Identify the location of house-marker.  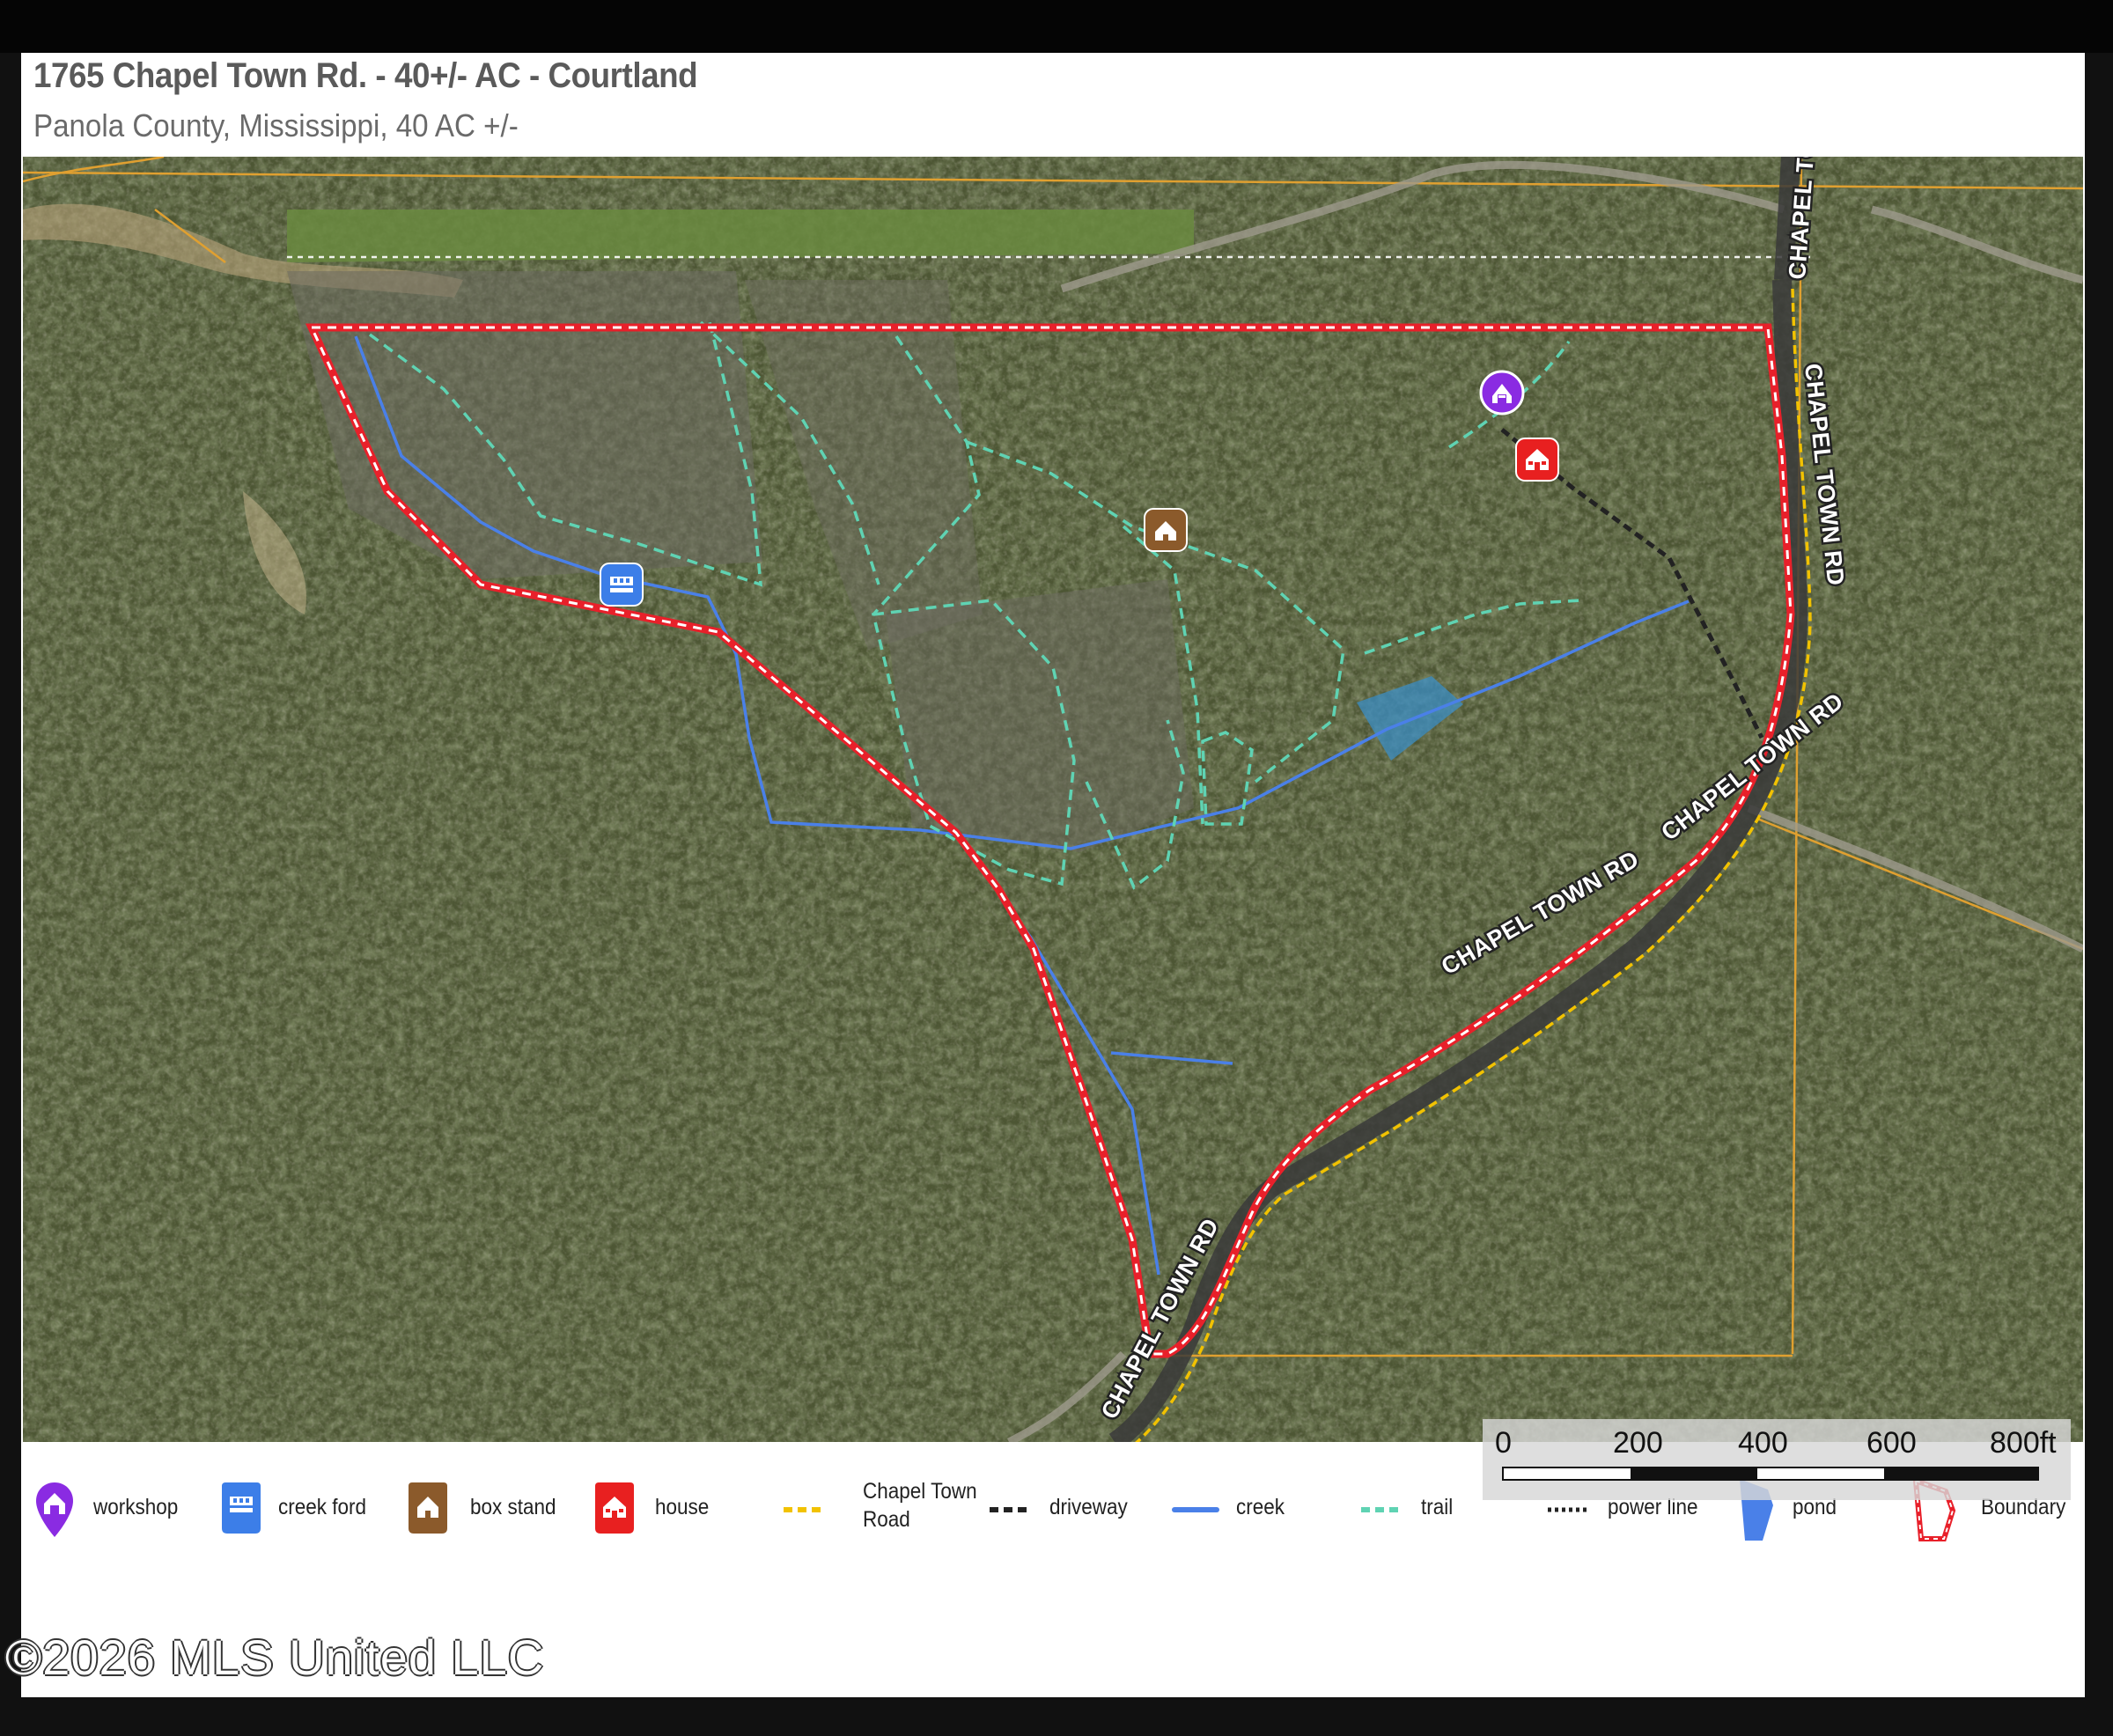
(1537, 460).